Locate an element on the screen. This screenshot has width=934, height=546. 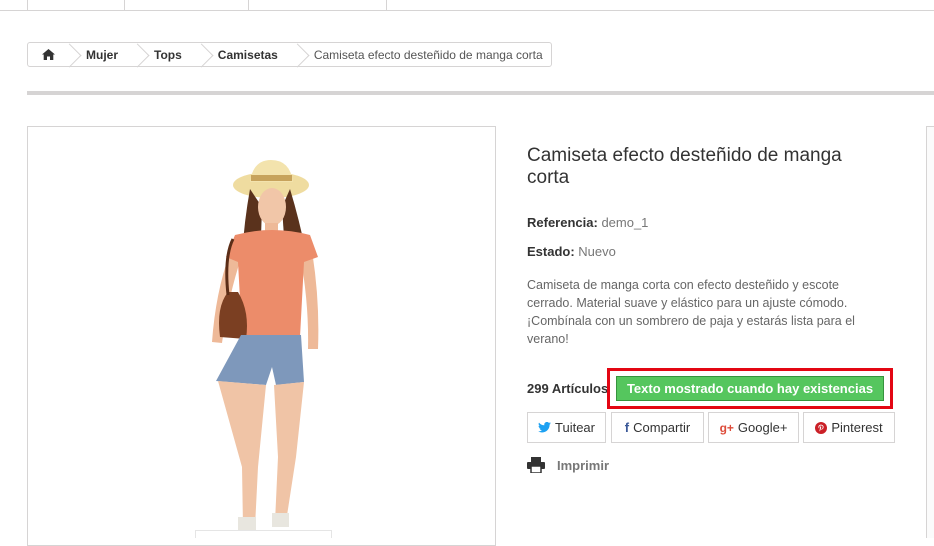
reference-label: Referencia: is located at coordinates (562, 222).